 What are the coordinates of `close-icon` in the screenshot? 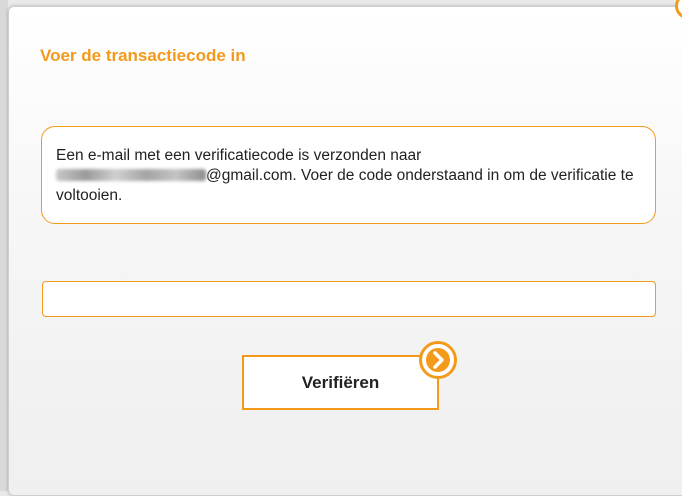 It's located at (678, 9).